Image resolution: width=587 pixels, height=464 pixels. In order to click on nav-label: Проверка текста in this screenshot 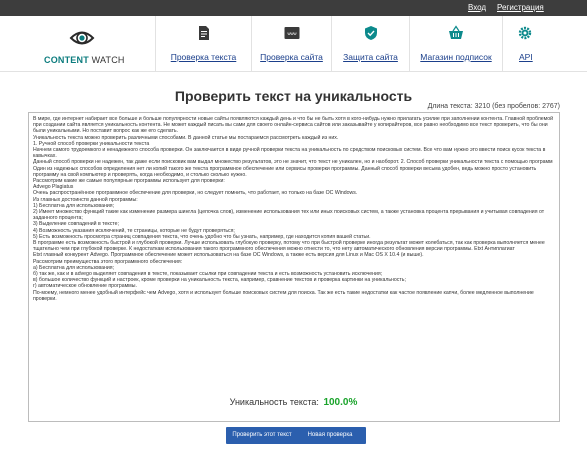, I will do `click(203, 57)`.